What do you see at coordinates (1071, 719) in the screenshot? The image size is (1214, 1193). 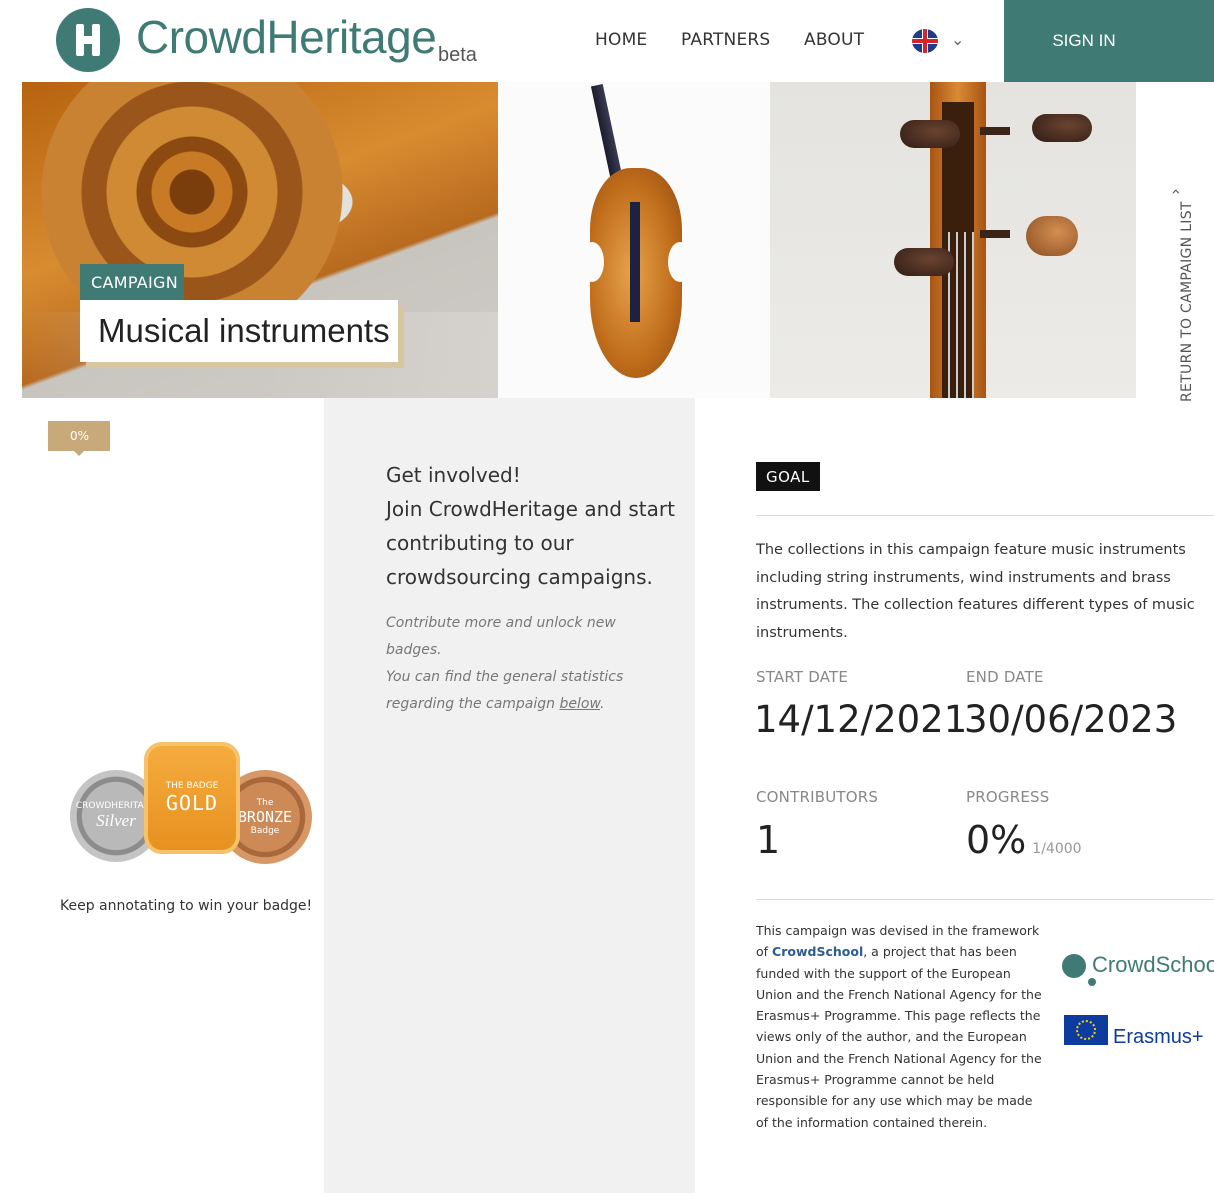 I see `end-date-value: 30/06/2023` at bounding box center [1071, 719].